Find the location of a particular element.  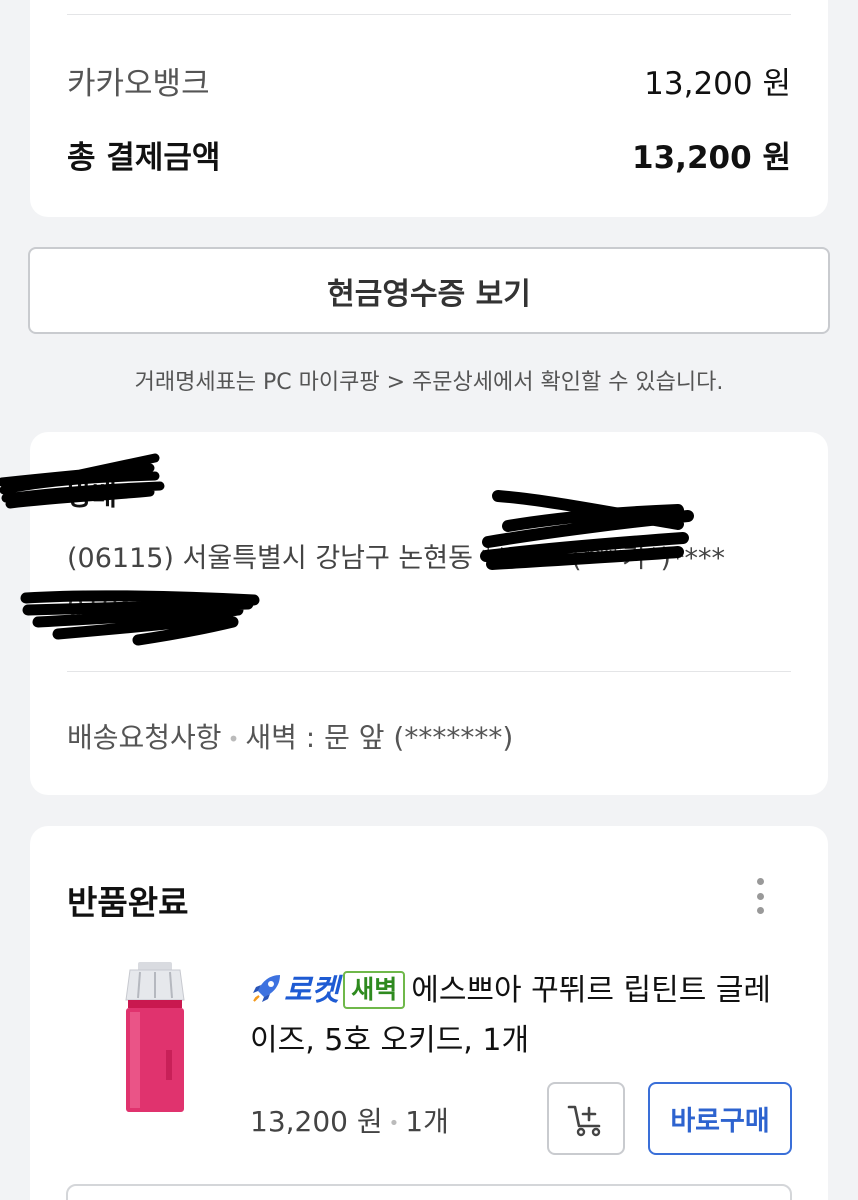

delivery-request: 배송요청사항 • 새벽 : 문 앞 (*******) is located at coordinates (290, 736).